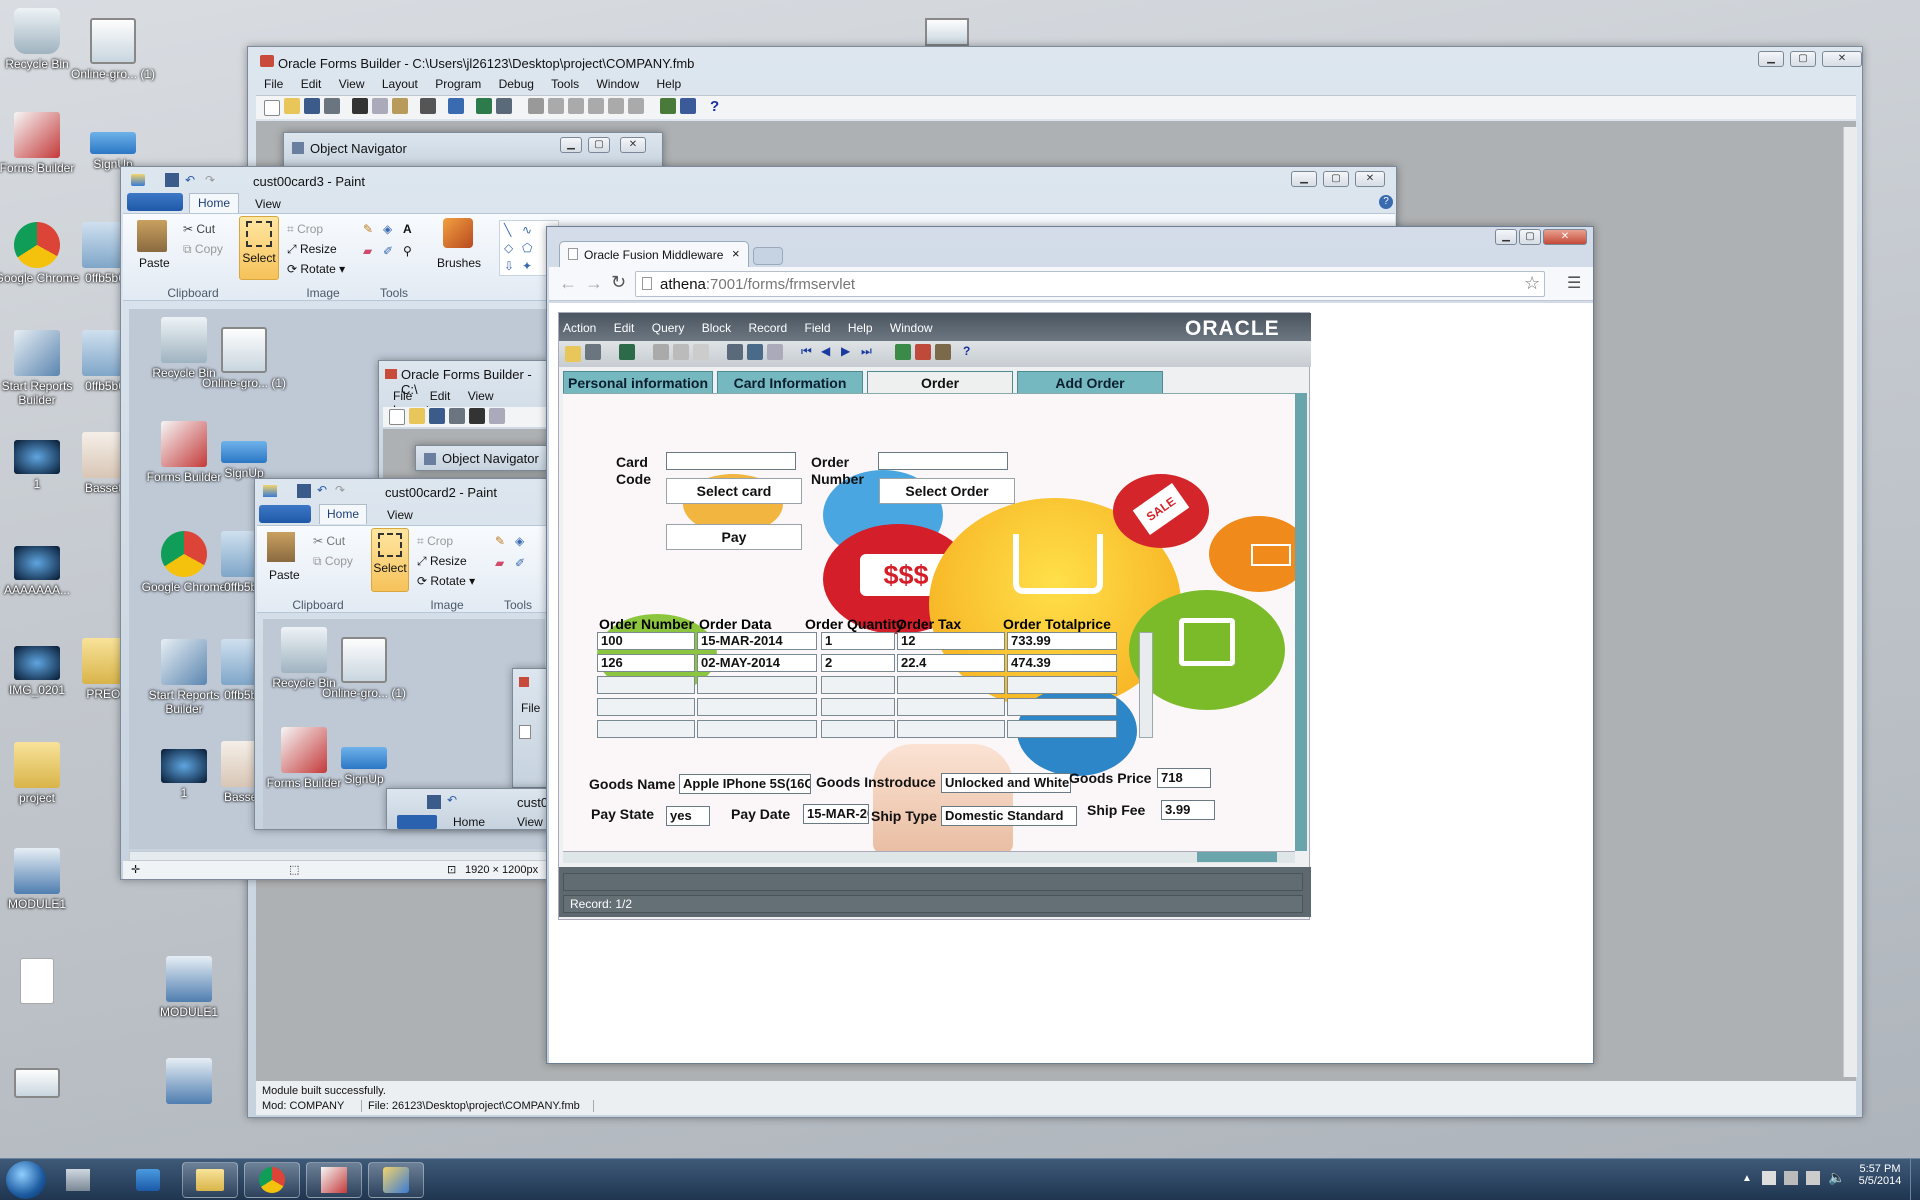 The width and height of the screenshot is (1920, 1200). I want to click on grid-cell: 733.99, so click(1062, 641).